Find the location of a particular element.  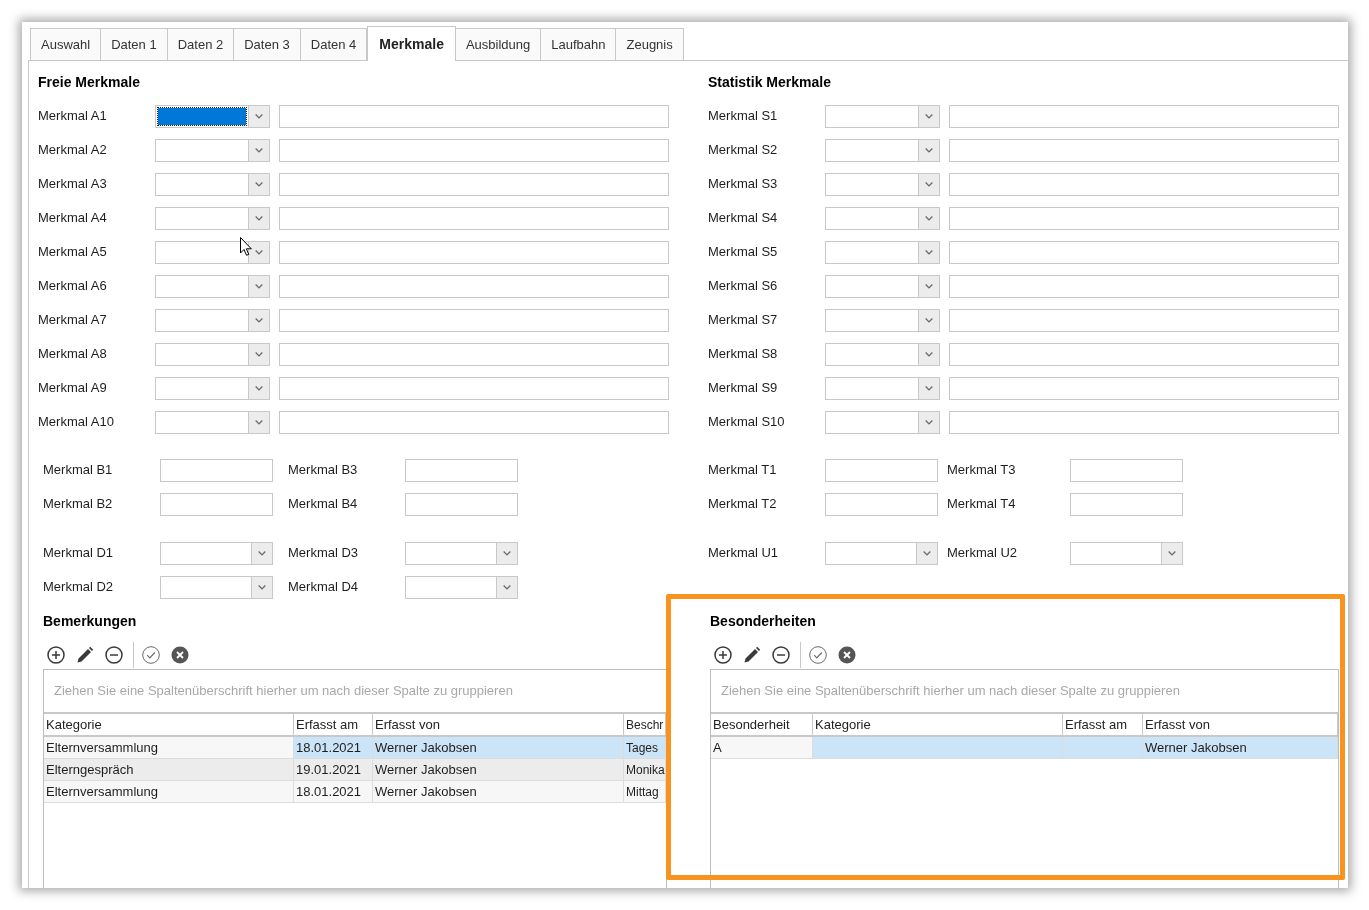

tab: Auswahl is located at coordinates (66, 44).